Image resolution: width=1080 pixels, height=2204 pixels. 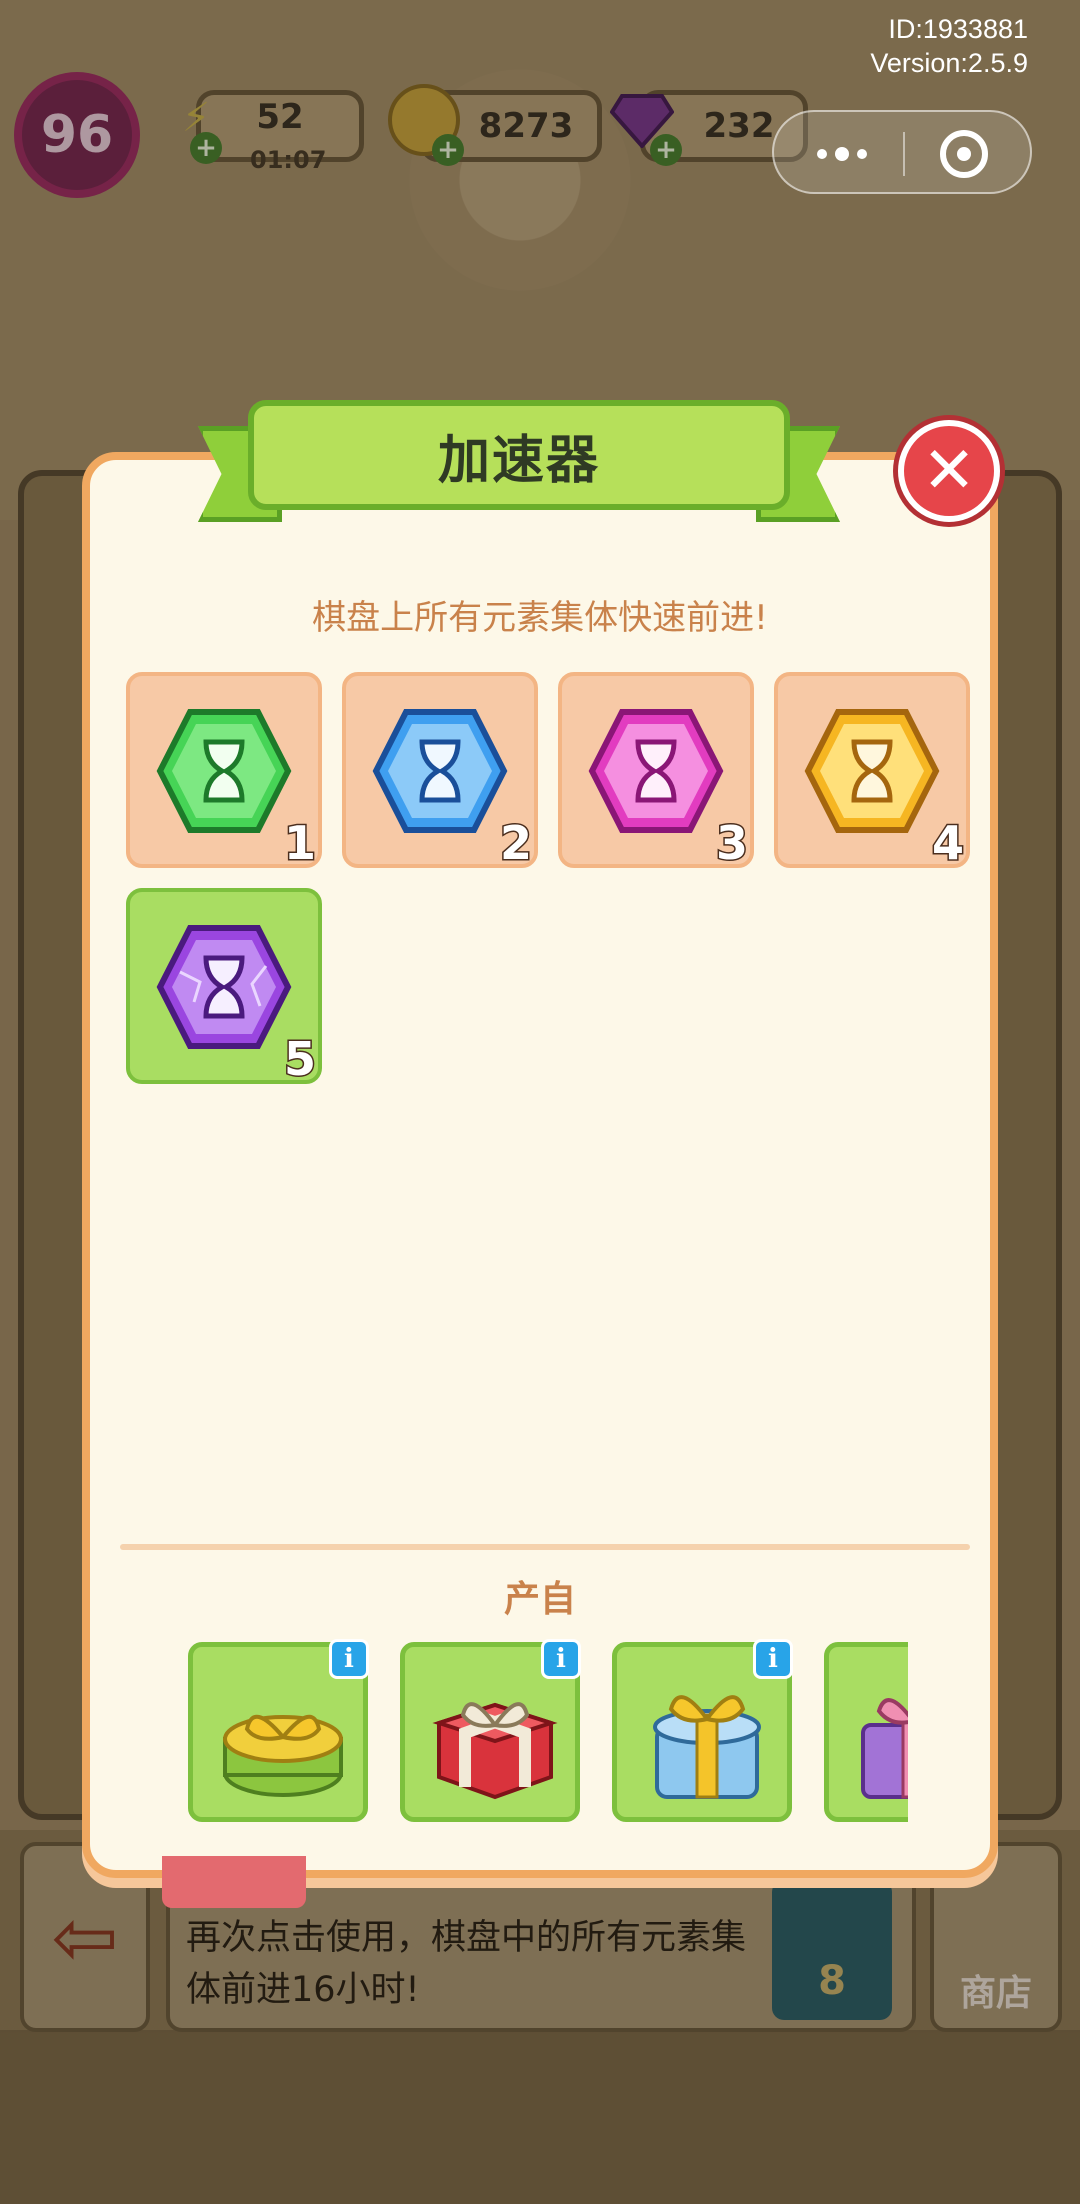 I want to click on item-slot-1: 1, so click(x=224, y=772).